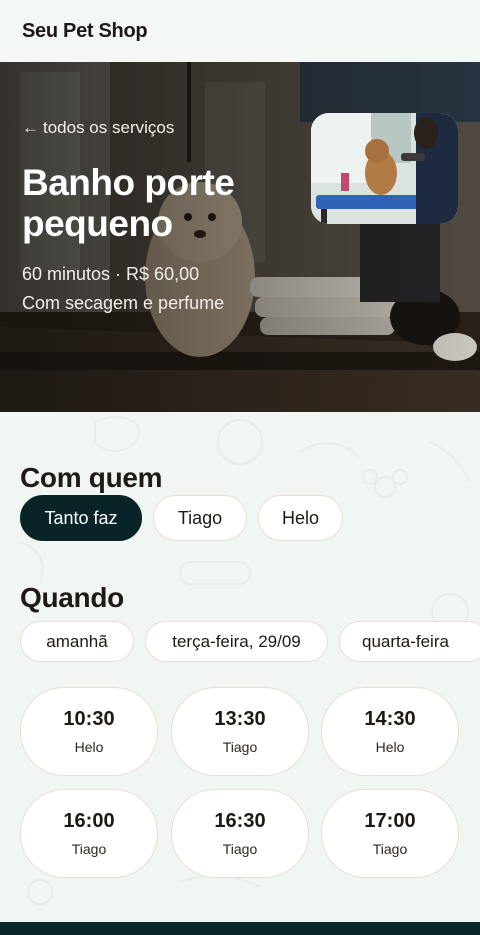  What do you see at coordinates (30, 127) in the screenshot?
I see `arrow-left-icon: ←` at bounding box center [30, 127].